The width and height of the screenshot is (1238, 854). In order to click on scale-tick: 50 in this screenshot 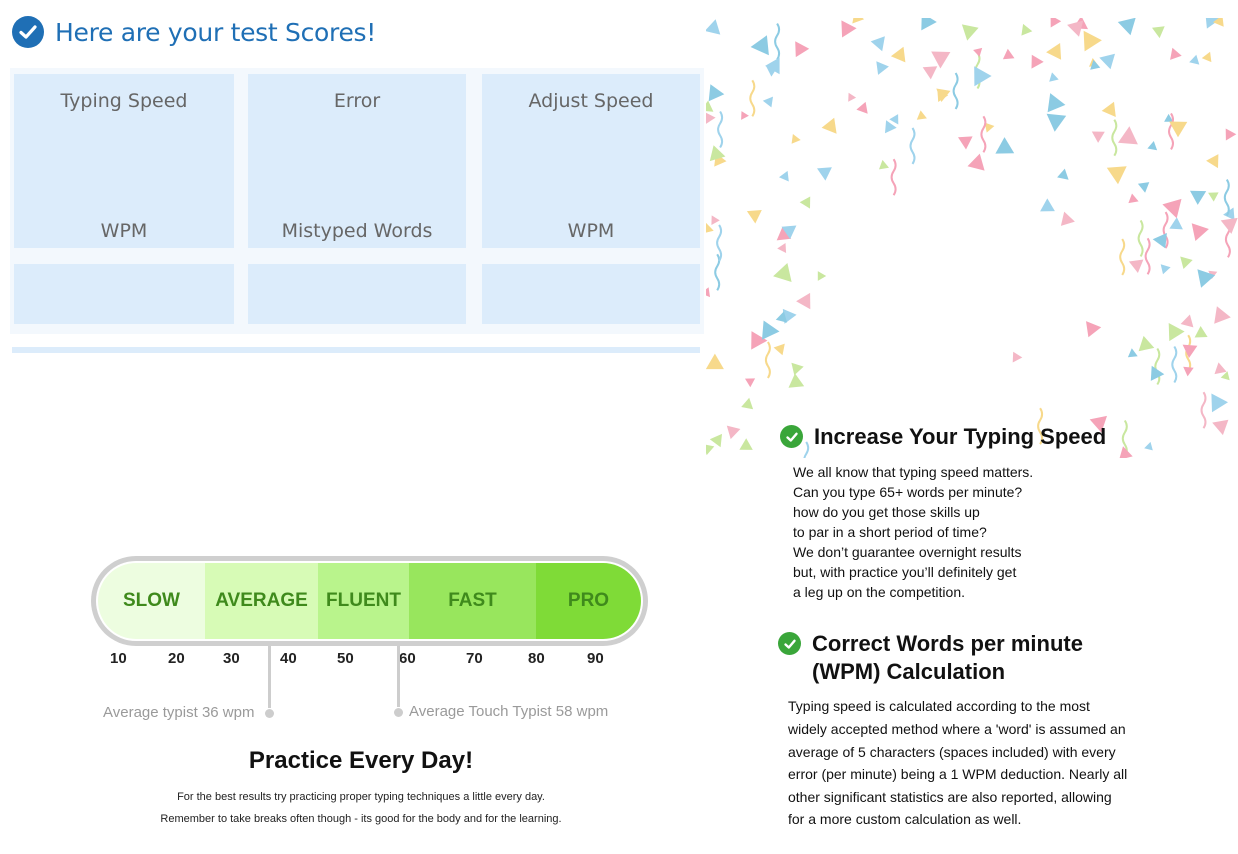, I will do `click(345, 658)`.